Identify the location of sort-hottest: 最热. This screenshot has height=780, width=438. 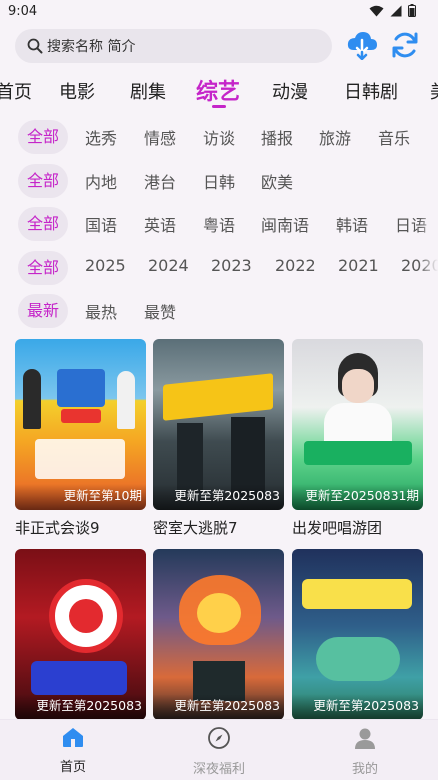
(101, 311).